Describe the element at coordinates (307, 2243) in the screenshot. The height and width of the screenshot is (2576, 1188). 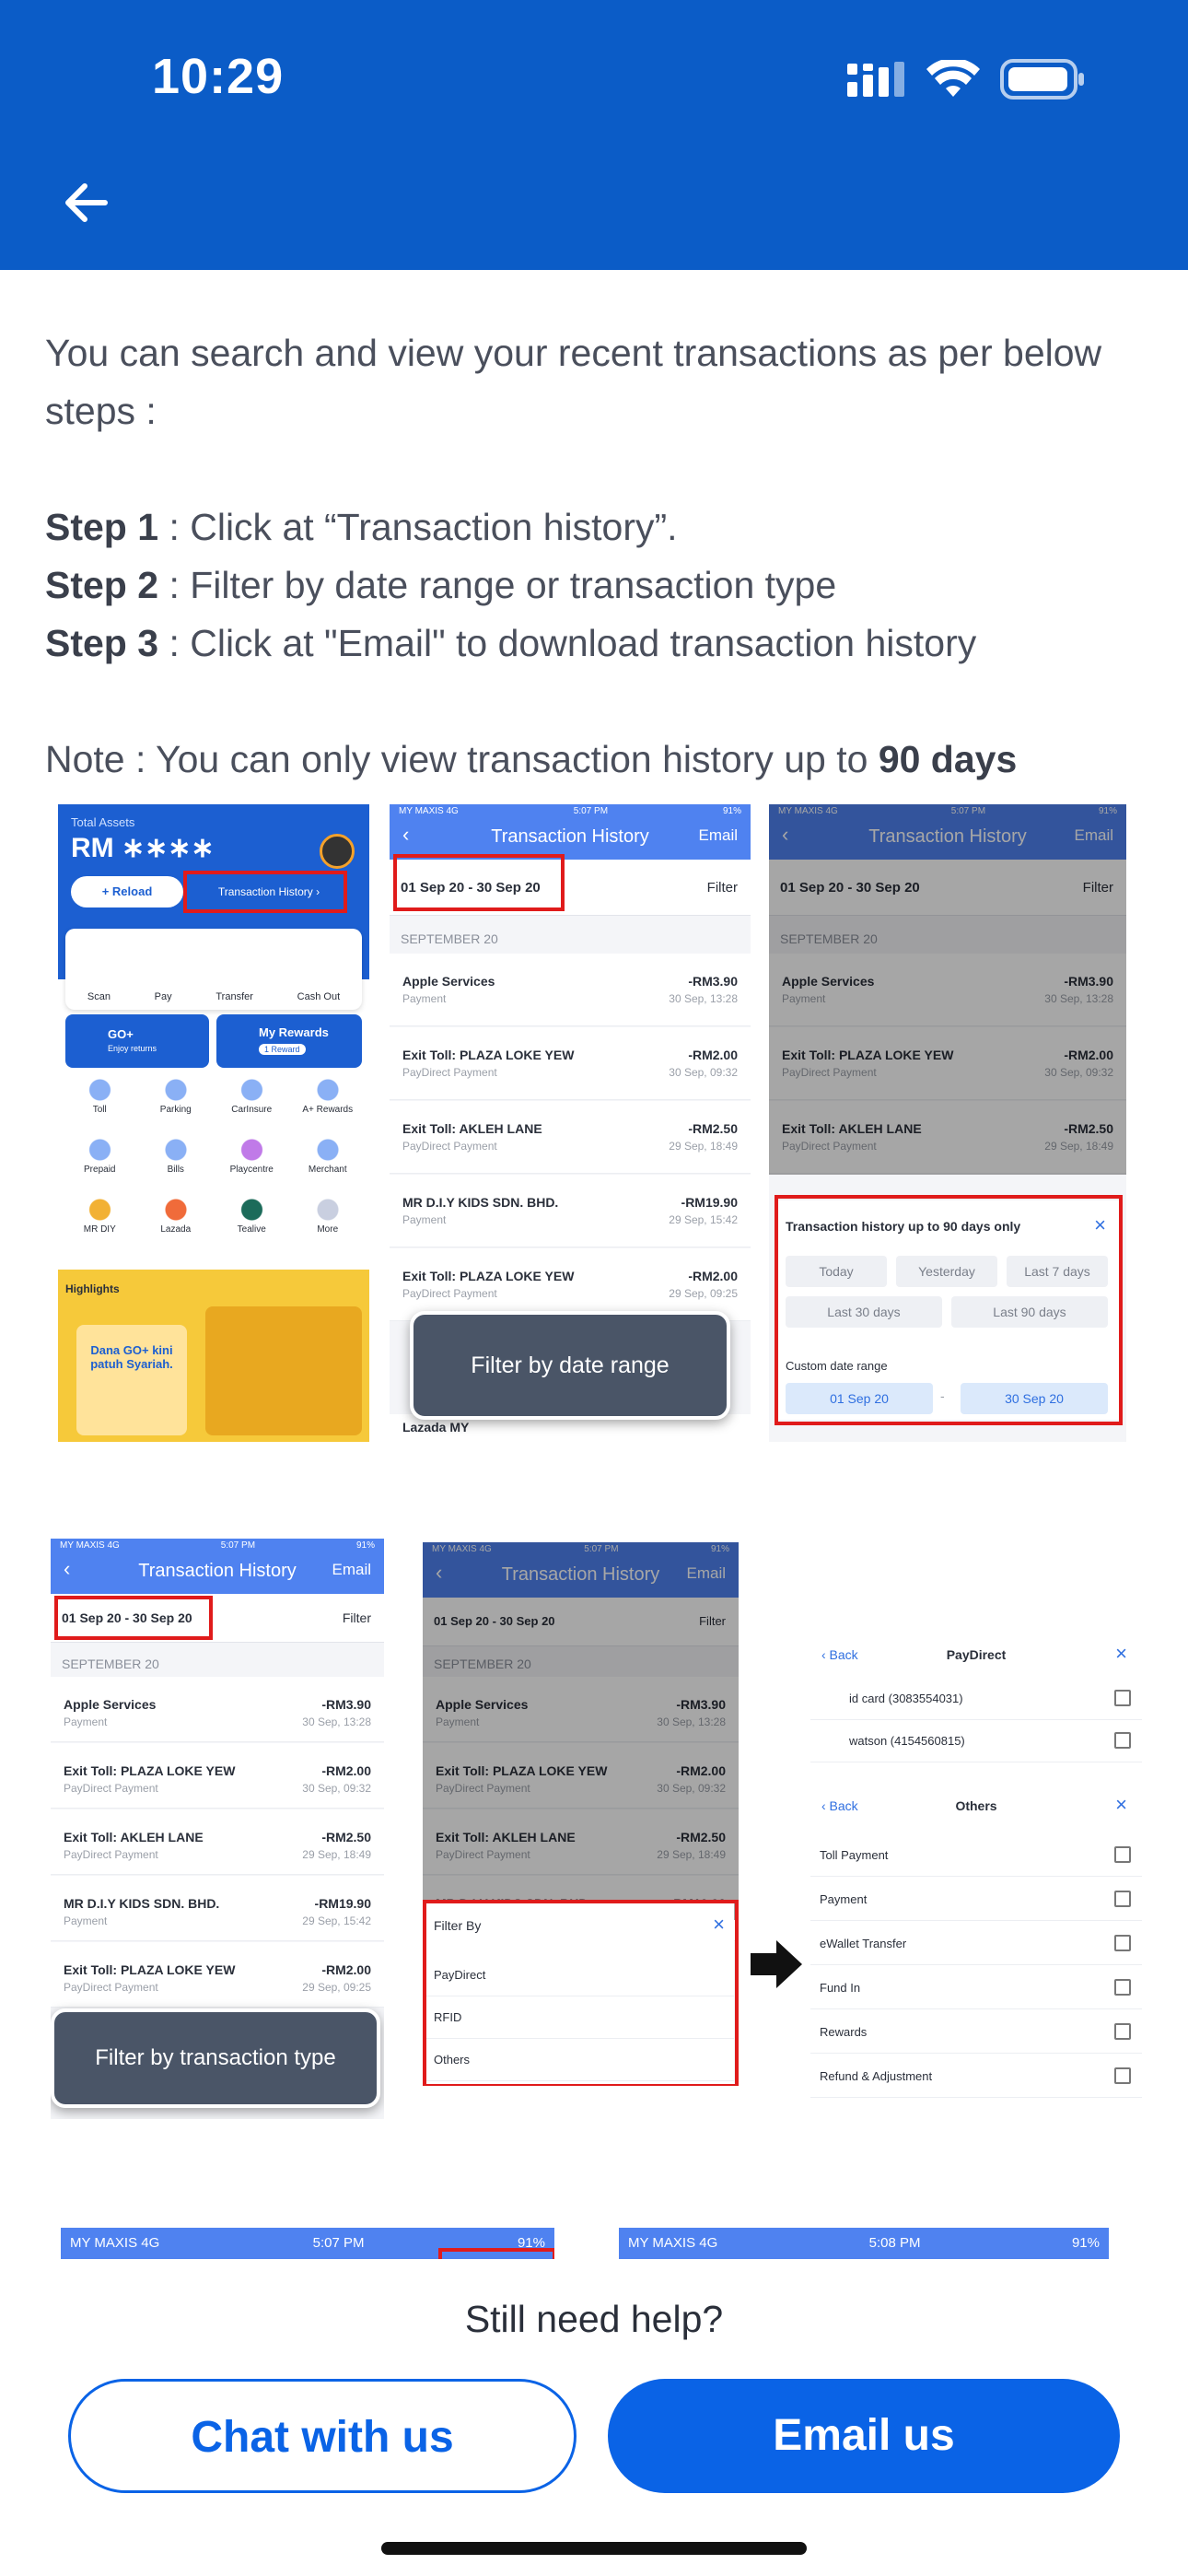
I see `screenshot-peek-1: MY MAXIS 4G 5:07 PM 91%` at that location.